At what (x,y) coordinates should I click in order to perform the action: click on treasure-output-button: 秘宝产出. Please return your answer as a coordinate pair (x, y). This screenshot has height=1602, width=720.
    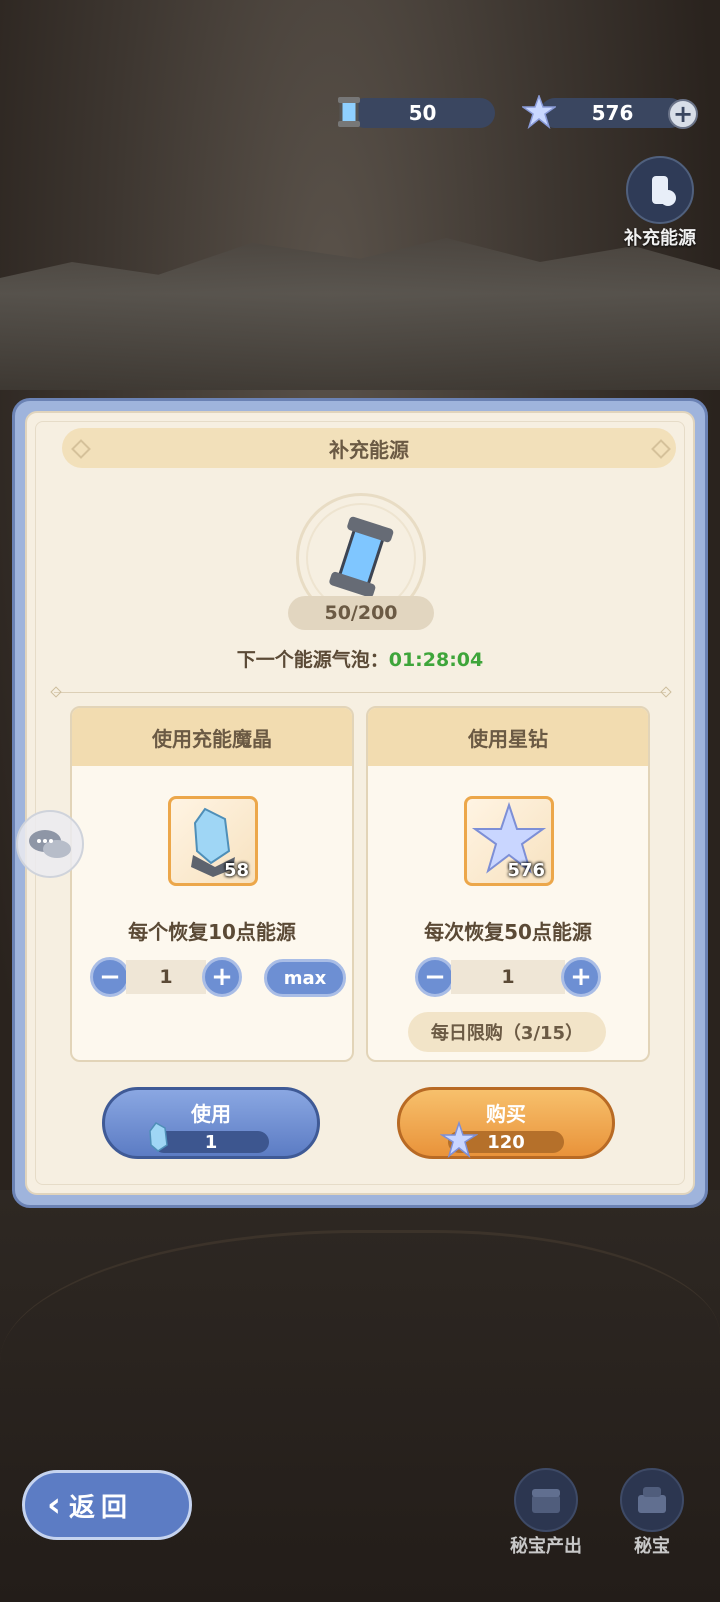
    Looking at the image, I should click on (546, 1513).